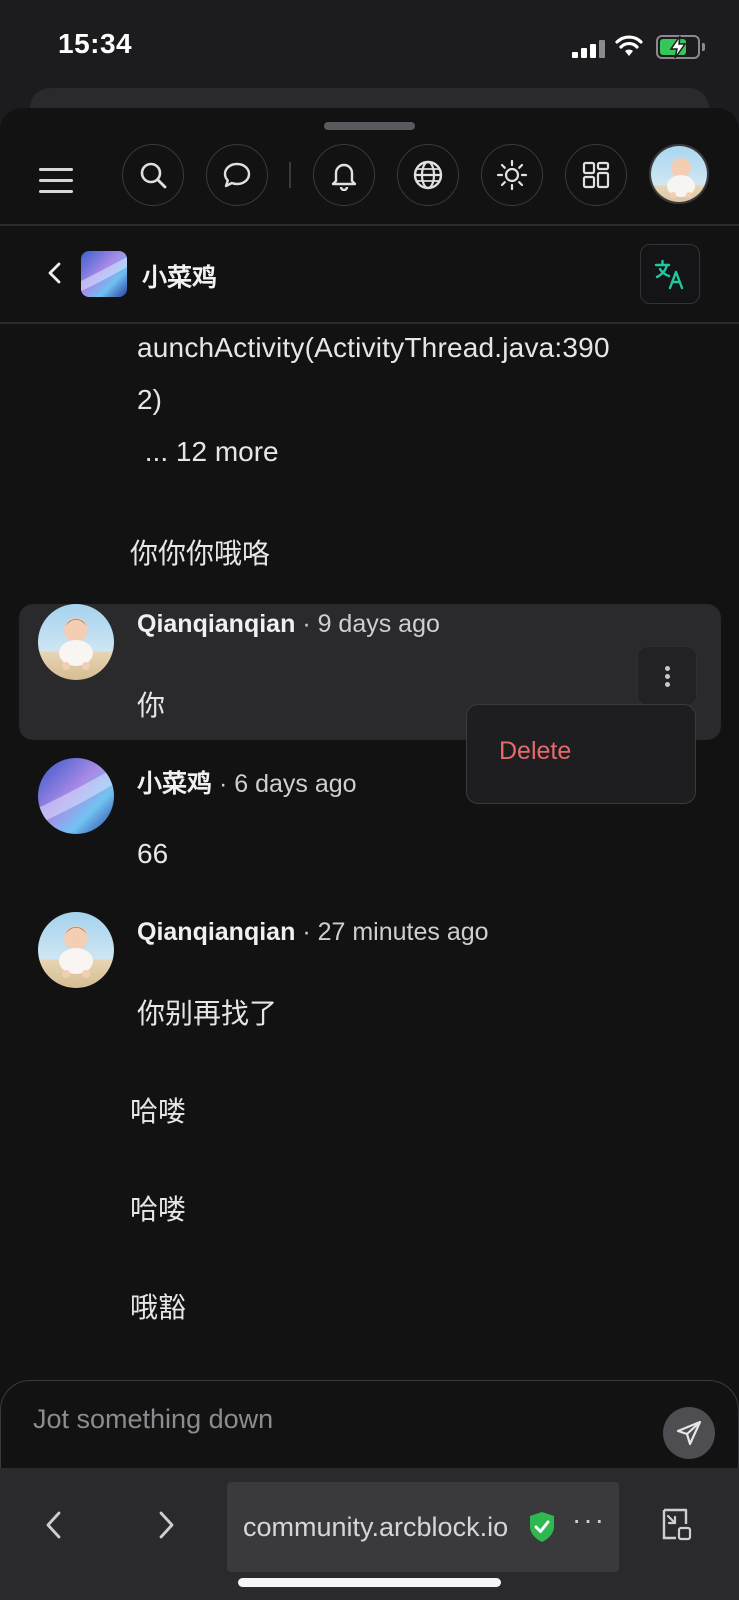  I want to click on search-icon, so click(153, 175).